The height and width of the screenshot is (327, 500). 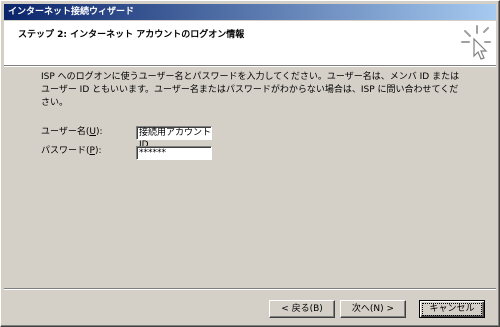 What do you see at coordinates (250, 12) in the screenshot?
I see `title-bar: インターネット接続ウィザード` at bounding box center [250, 12].